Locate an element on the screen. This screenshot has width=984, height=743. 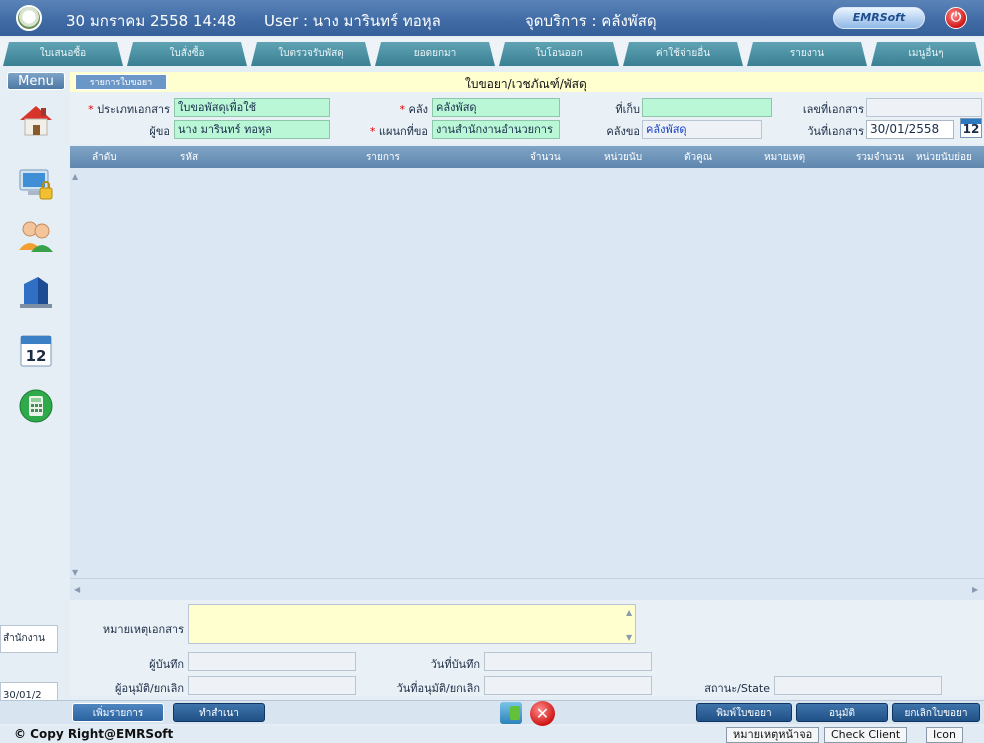
doc-date-label: วันที่เอกสาร is located at coordinates (835, 131).